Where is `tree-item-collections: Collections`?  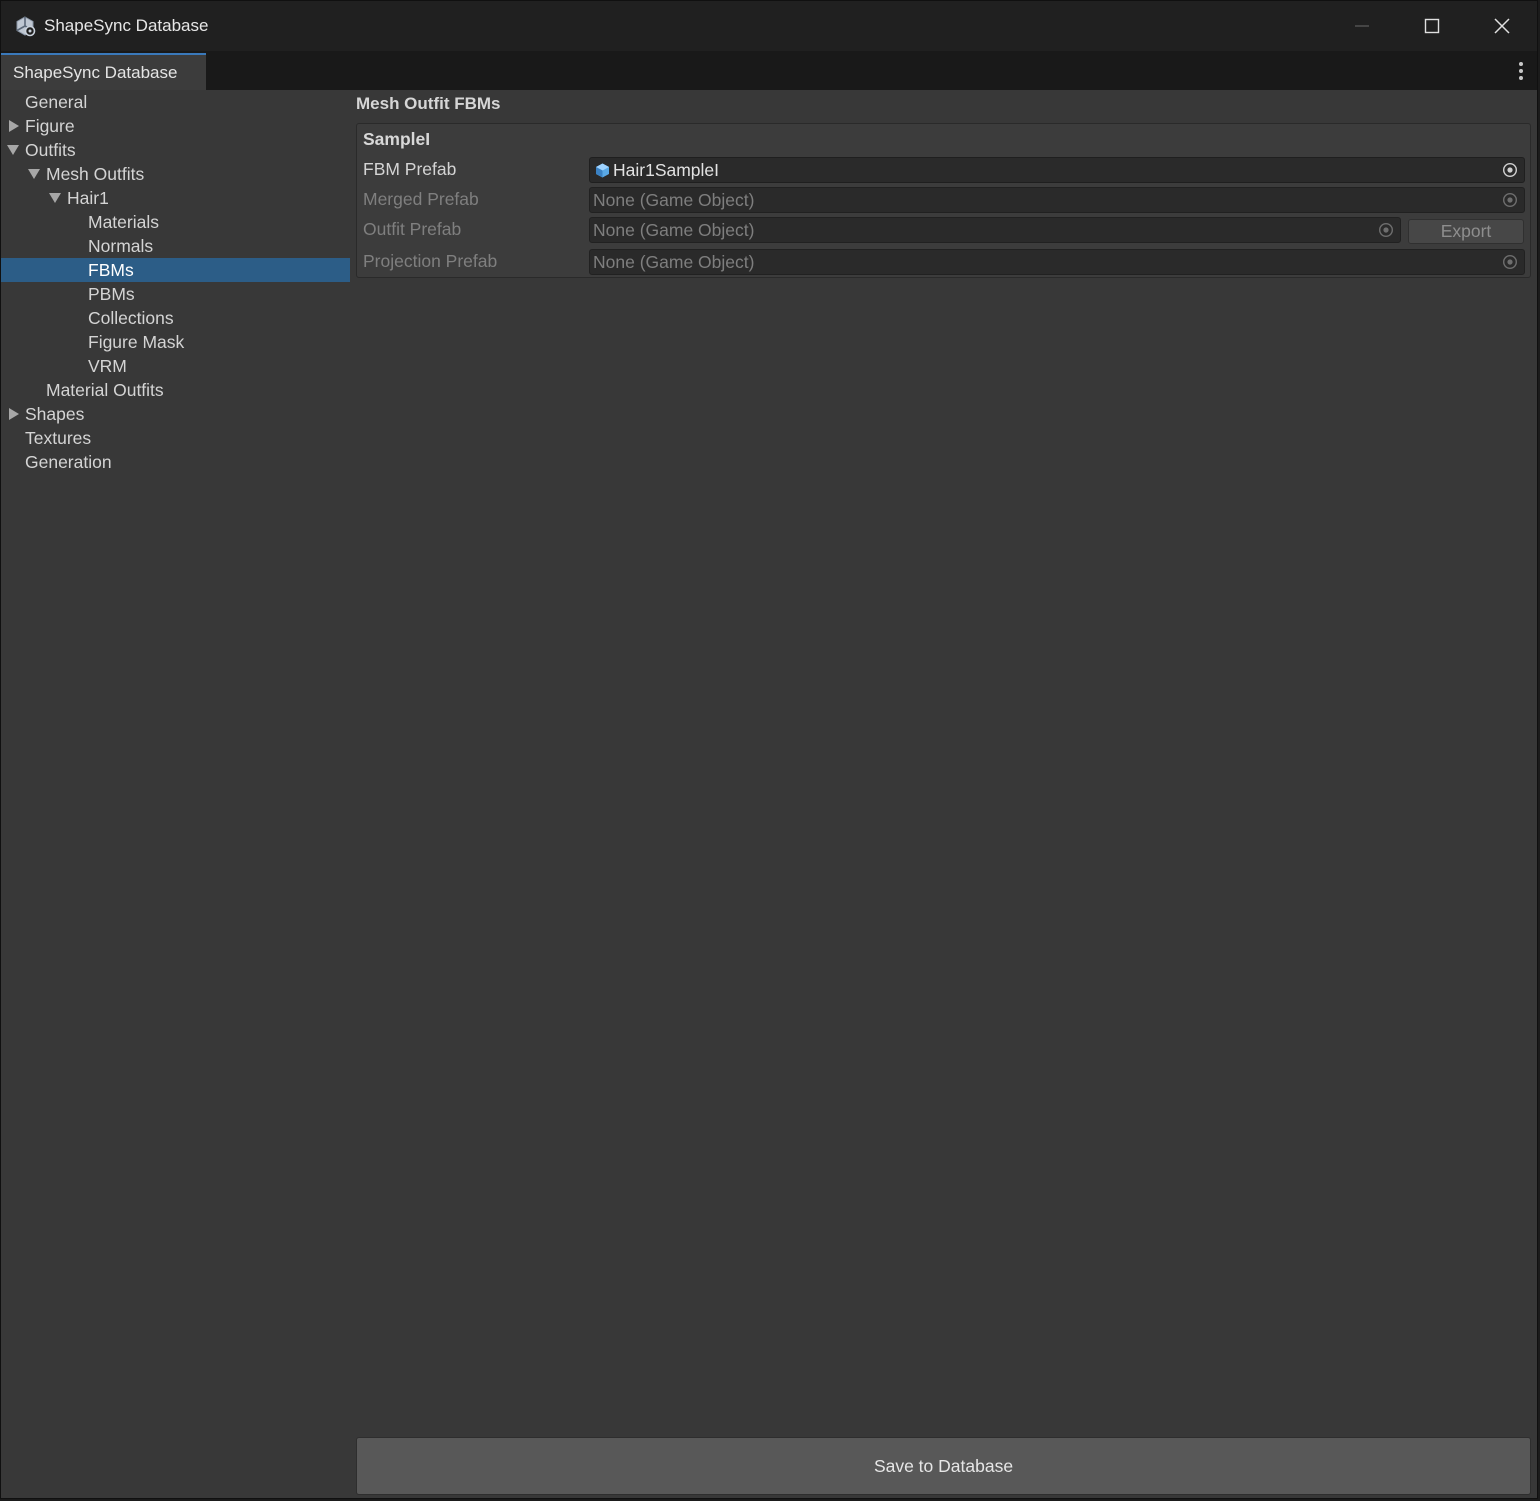
tree-item-collections: Collections is located at coordinates (175, 318).